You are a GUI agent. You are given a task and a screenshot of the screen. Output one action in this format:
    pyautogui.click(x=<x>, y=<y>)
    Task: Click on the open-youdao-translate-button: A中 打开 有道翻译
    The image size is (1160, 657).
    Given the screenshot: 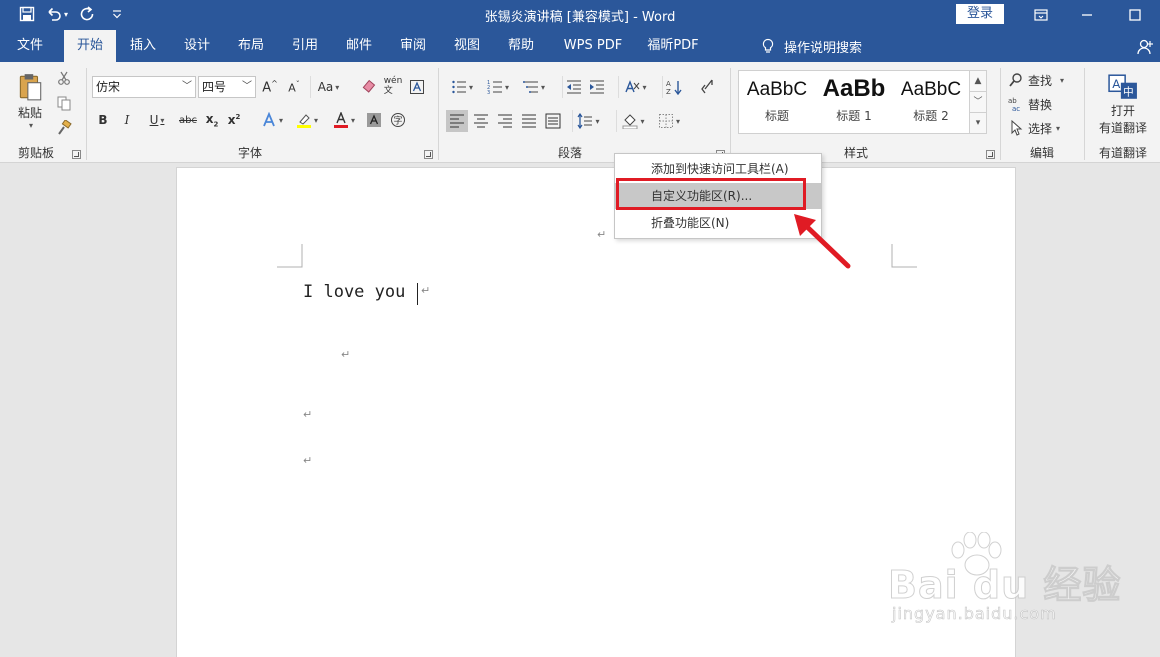 What is the action you would take?
    pyautogui.click(x=1123, y=105)
    